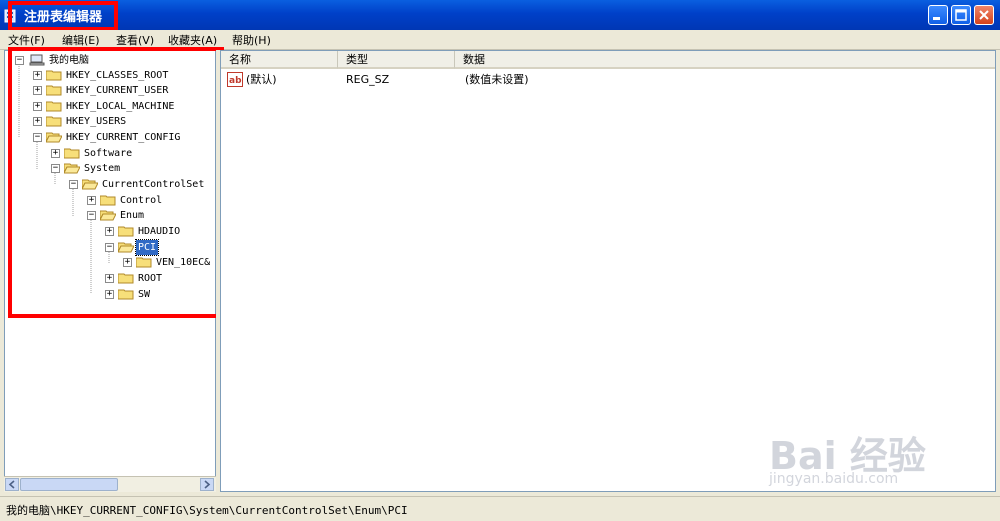 Image resolution: width=1000 pixels, height=521 pixels. I want to click on scroll-left-button, so click(12, 484).